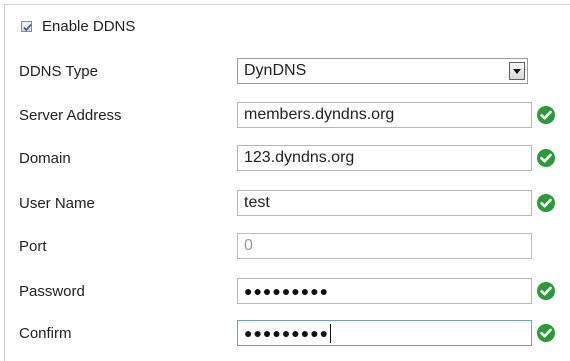 This screenshot has height=361, width=570. What do you see at coordinates (299, 157) in the screenshot?
I see `domain-value: 123.dyndns.org` at bounding box center [299, 157].